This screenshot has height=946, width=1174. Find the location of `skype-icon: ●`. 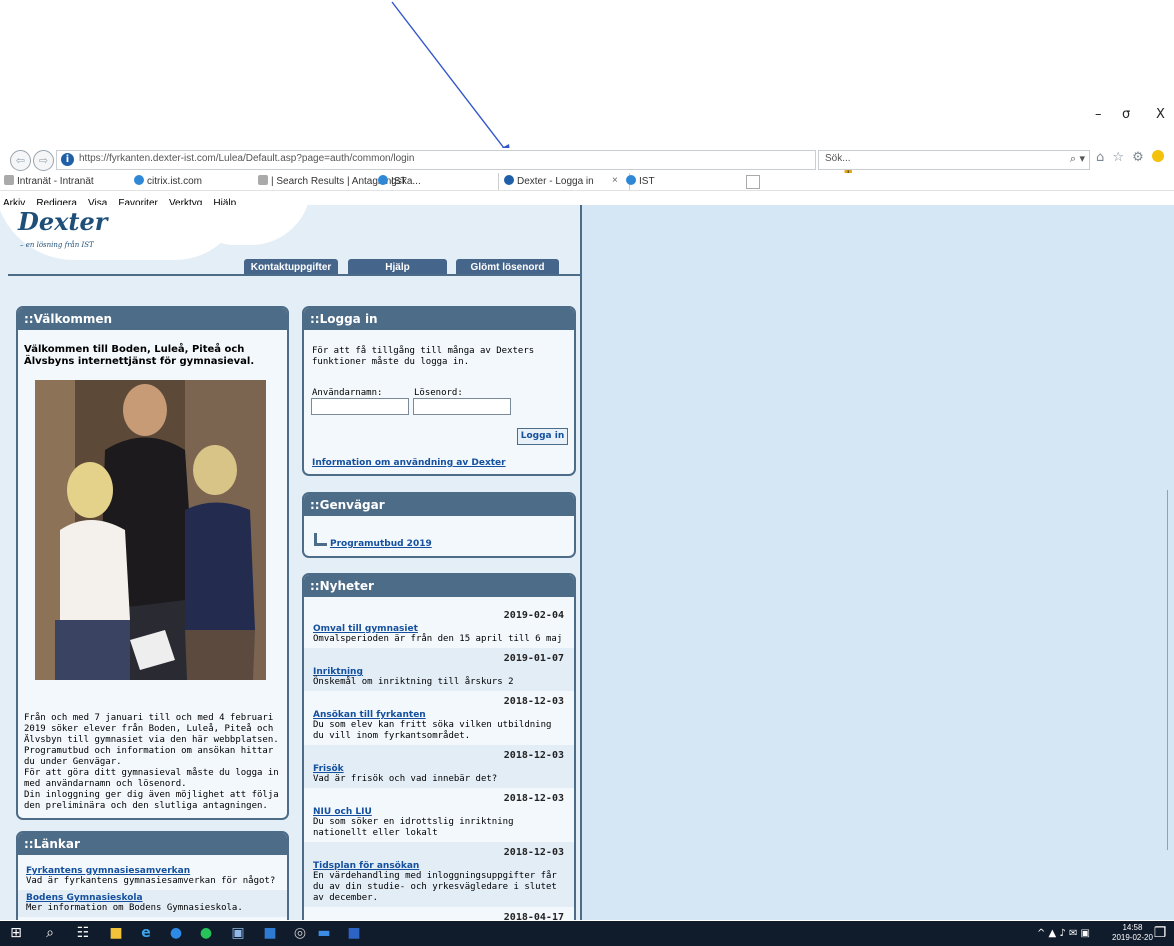

skype-icon: ● is located at coordinates (176, 933).